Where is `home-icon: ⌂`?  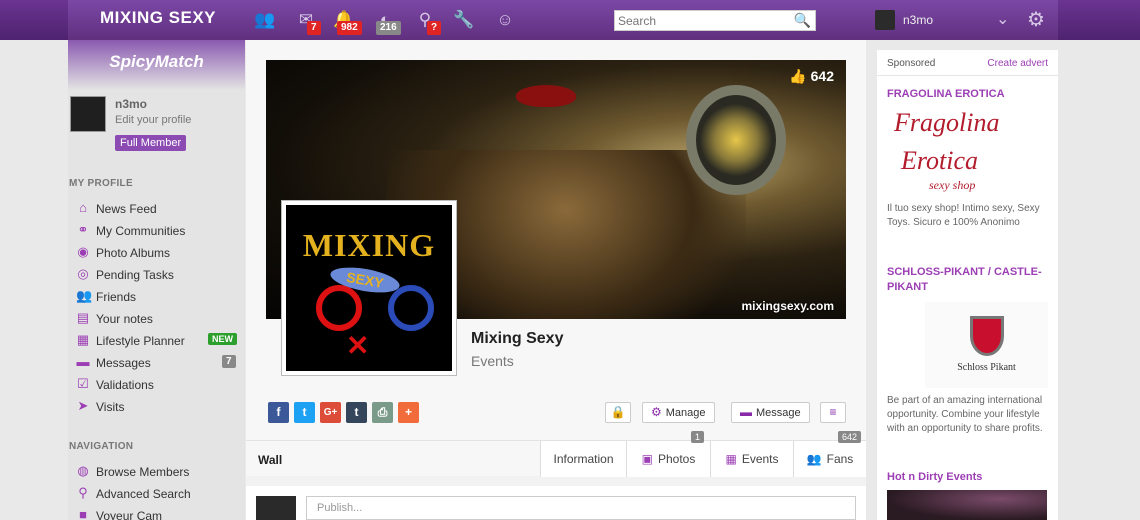
home-icon: ⌂ is located at coordinates (83, 207).